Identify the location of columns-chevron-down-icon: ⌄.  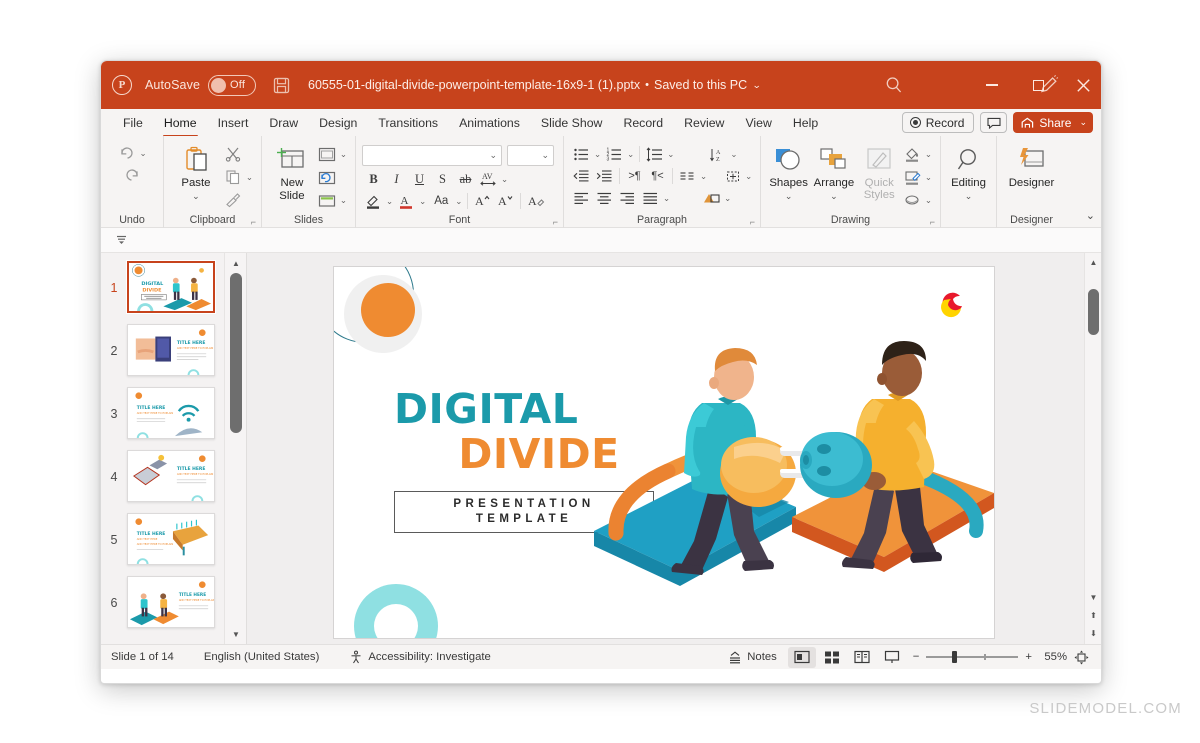
(703, 176).